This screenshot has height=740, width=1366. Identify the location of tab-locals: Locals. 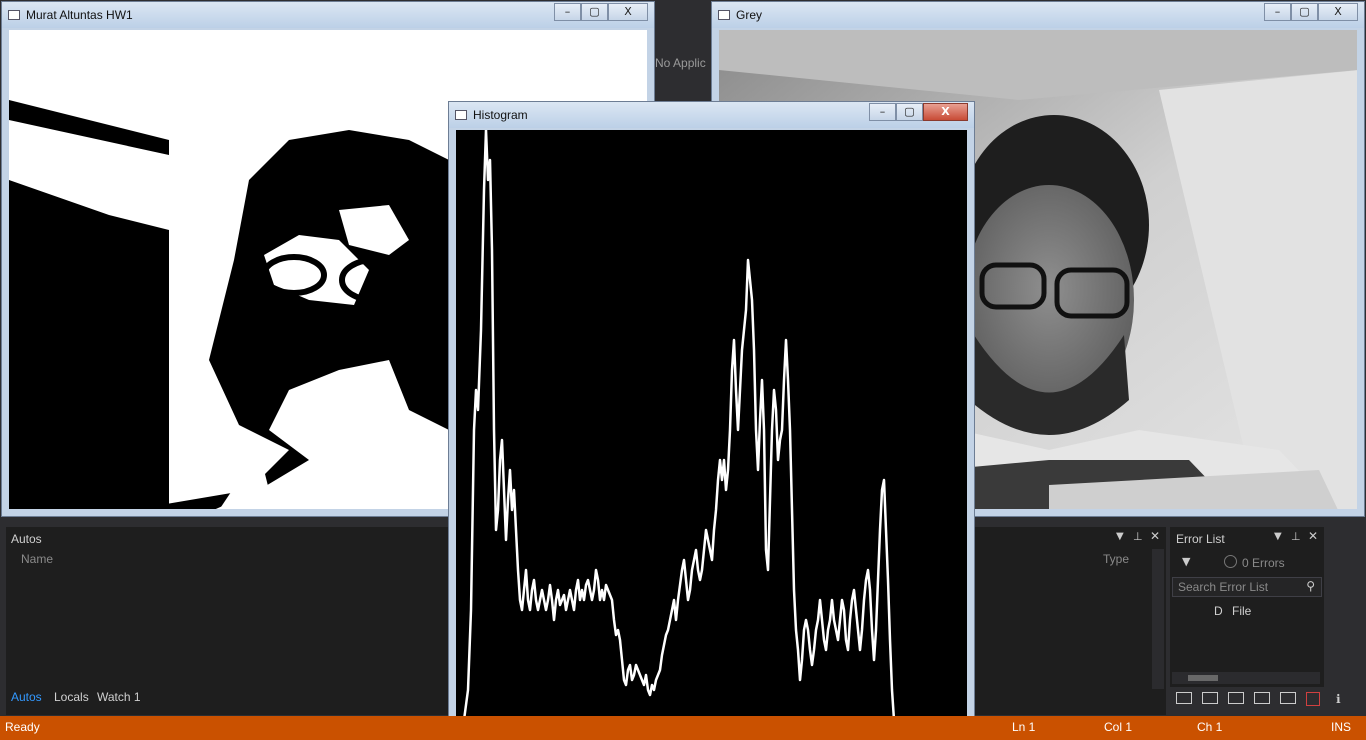
(71, 697).